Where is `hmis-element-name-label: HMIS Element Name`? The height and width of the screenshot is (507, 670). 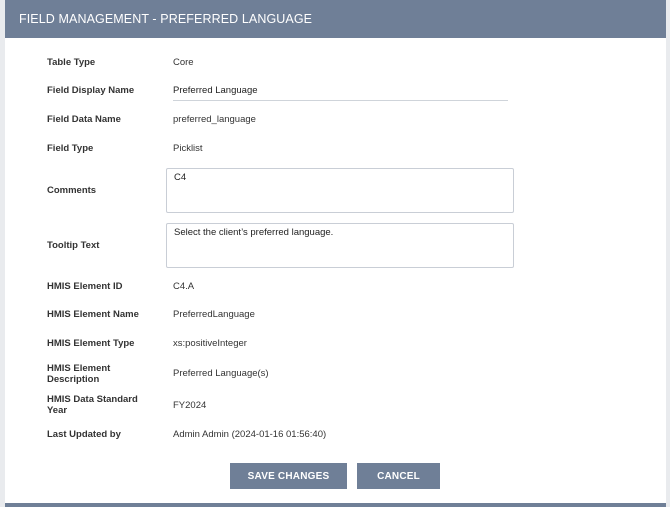 hmis-element-name-label: HMIS Element Name is located at coordinates (93, 314).